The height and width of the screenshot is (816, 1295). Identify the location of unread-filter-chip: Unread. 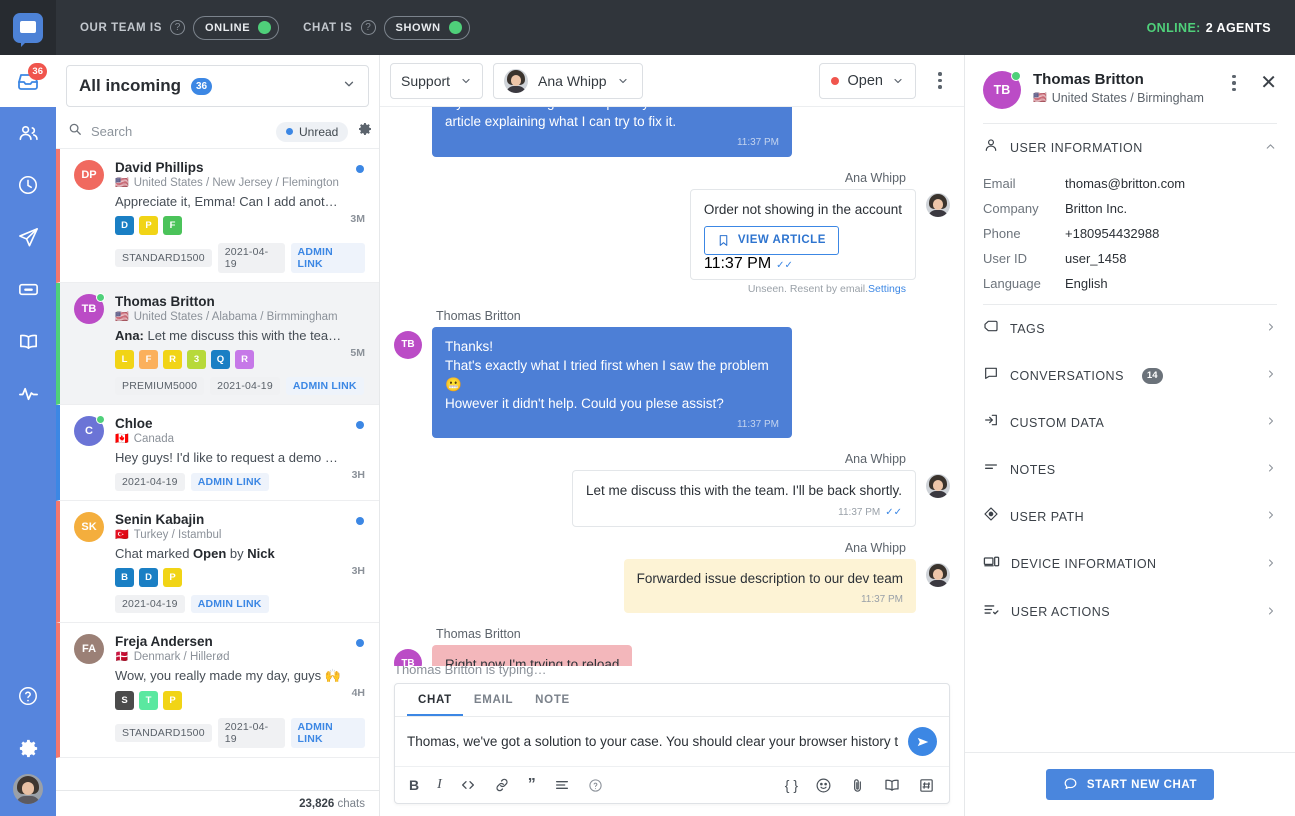
(312, 131).